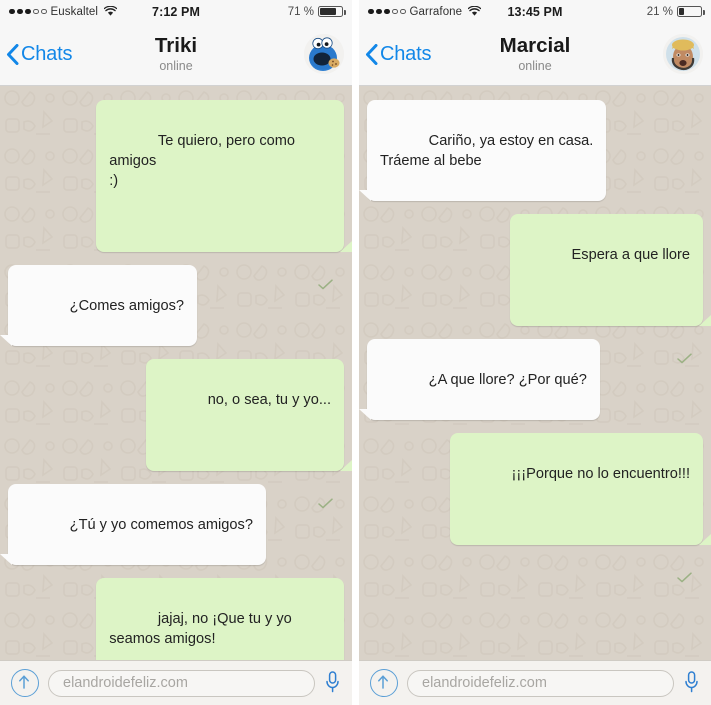 The height and width of the screenshot is (705, 711). Describe the element at coordinates (224, 195) in the screenshot. I see `message-bubble-outgoing: Te quiero, pero como amigos :)` at that location.